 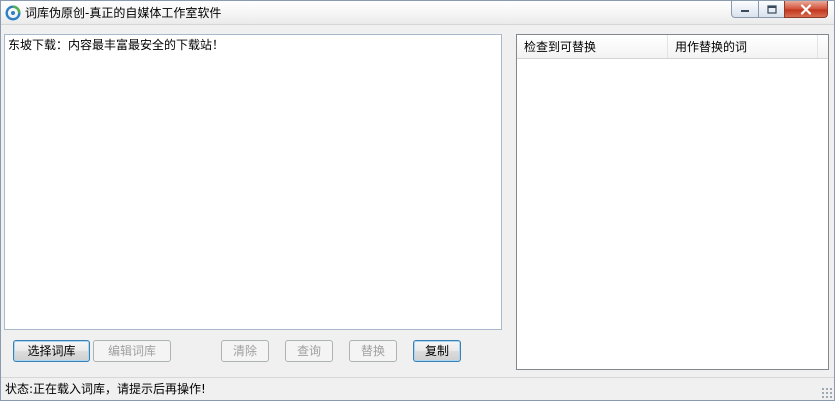 I want to click on maximize-button, so click(x=771, y=9).